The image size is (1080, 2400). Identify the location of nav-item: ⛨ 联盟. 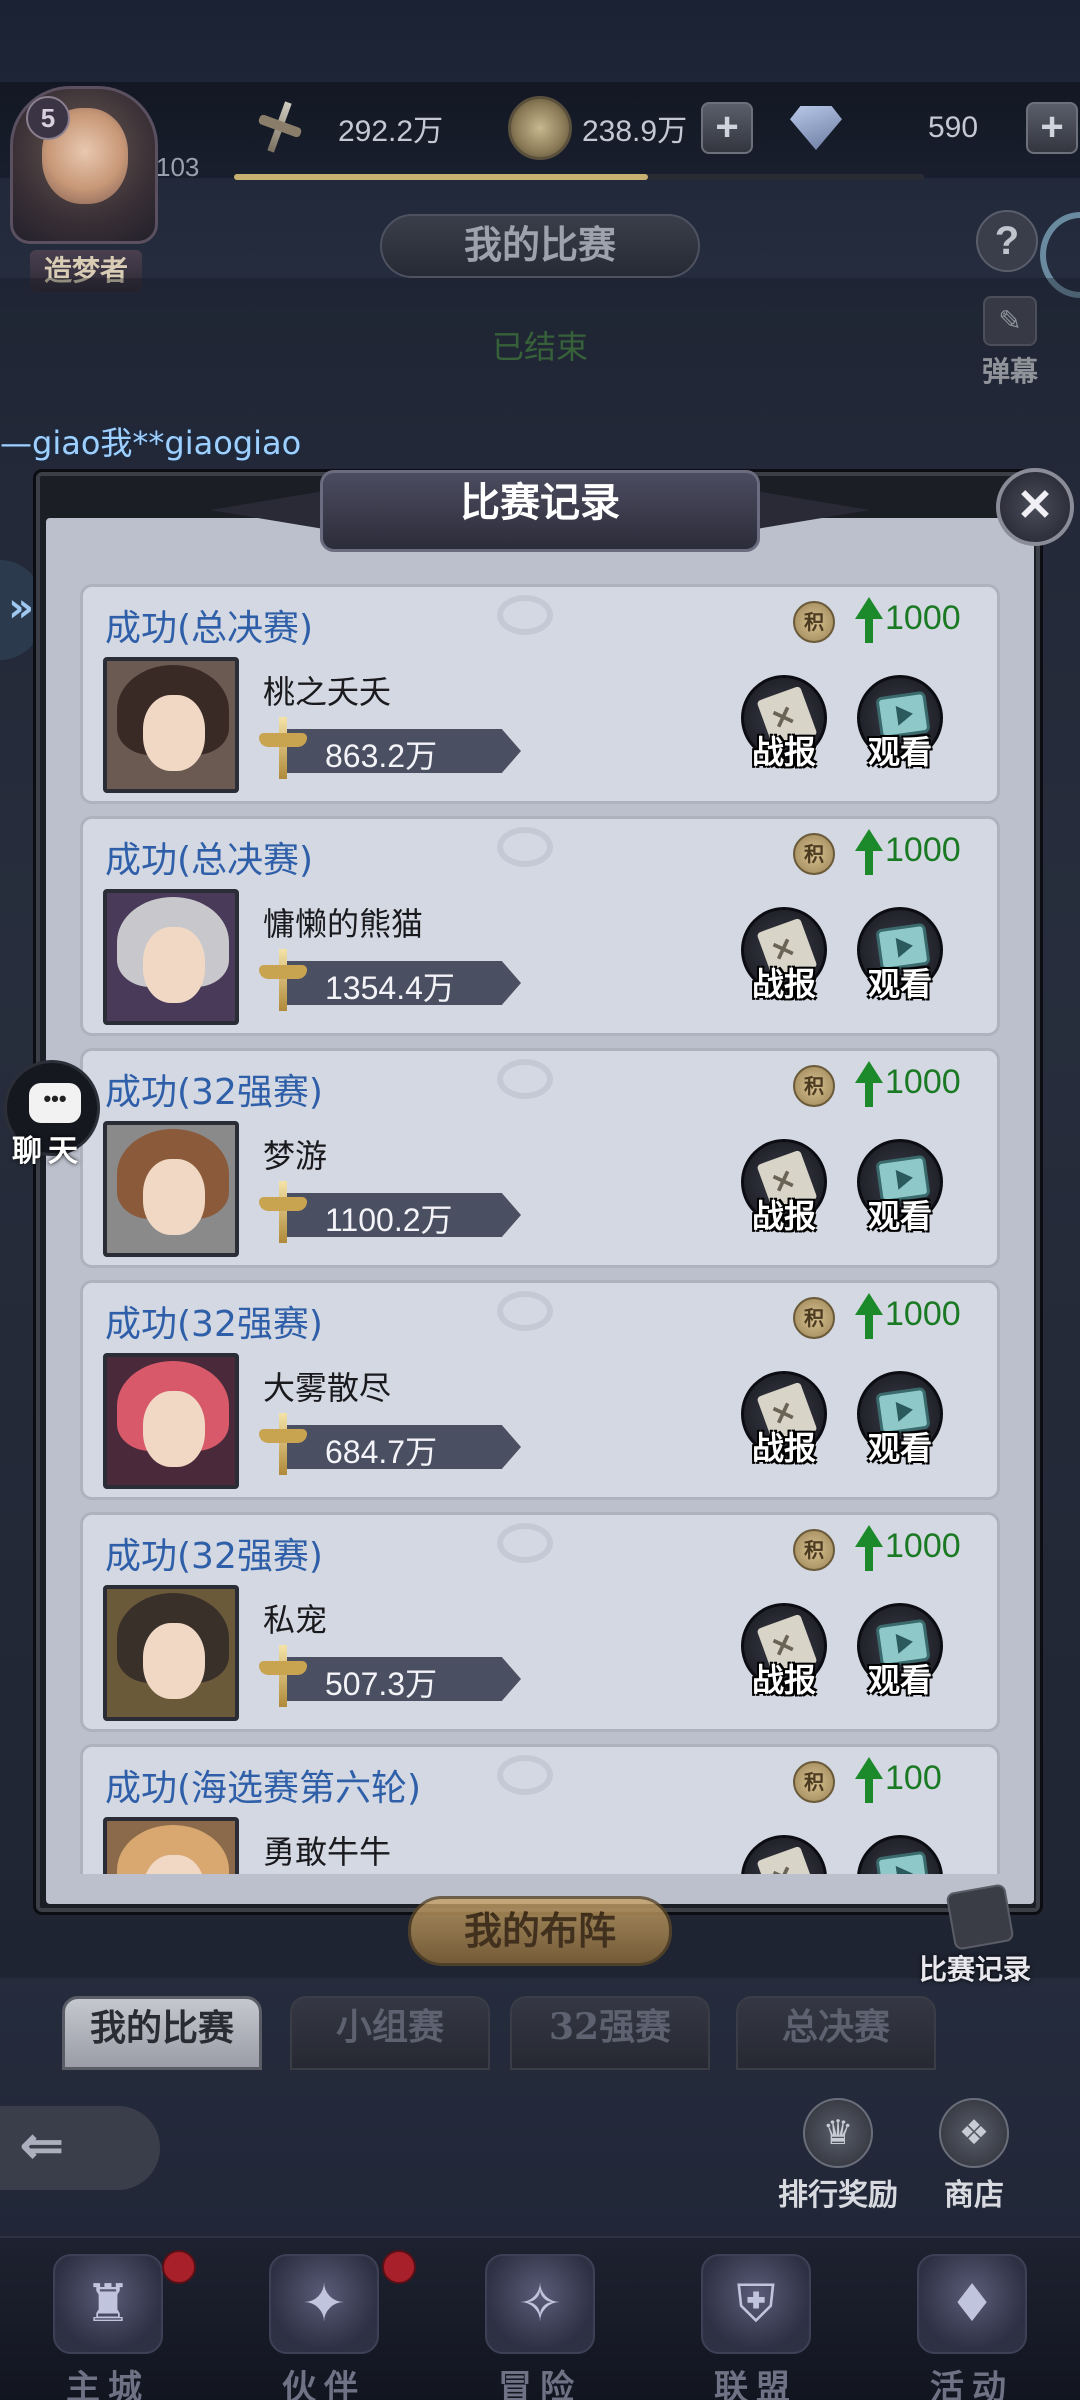
(756, 2320).